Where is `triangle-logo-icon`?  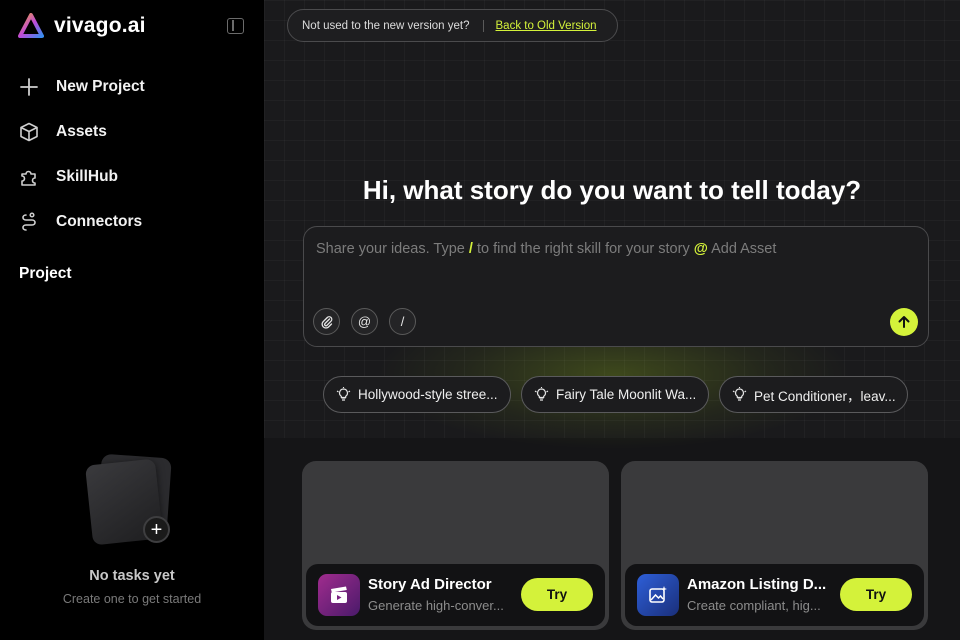
triangle-logo-icon is located at coordinates (31, 25).